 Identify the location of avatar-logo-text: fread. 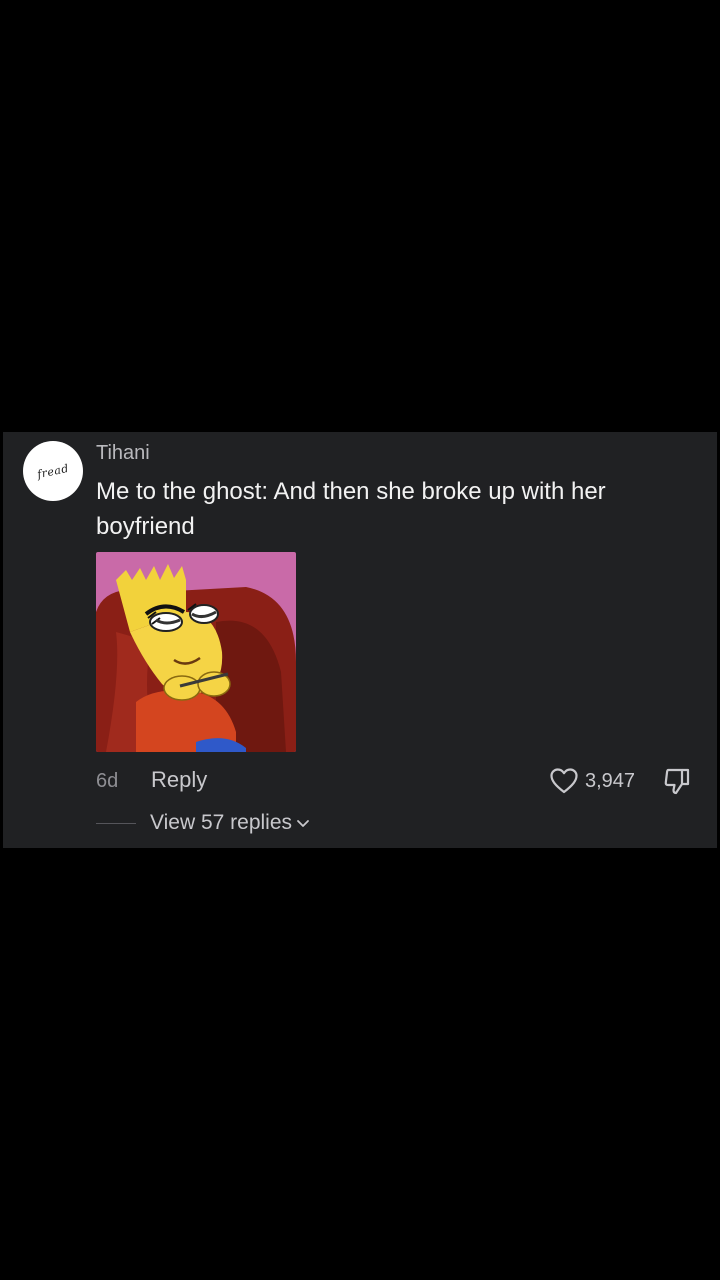
(53, 471).